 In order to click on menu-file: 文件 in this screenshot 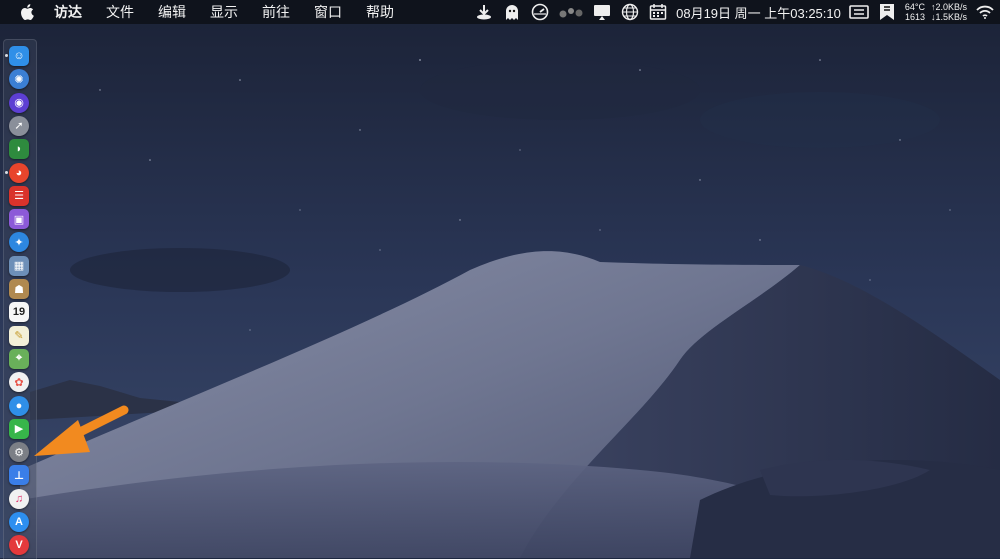, I will do `click(120, 12)`.